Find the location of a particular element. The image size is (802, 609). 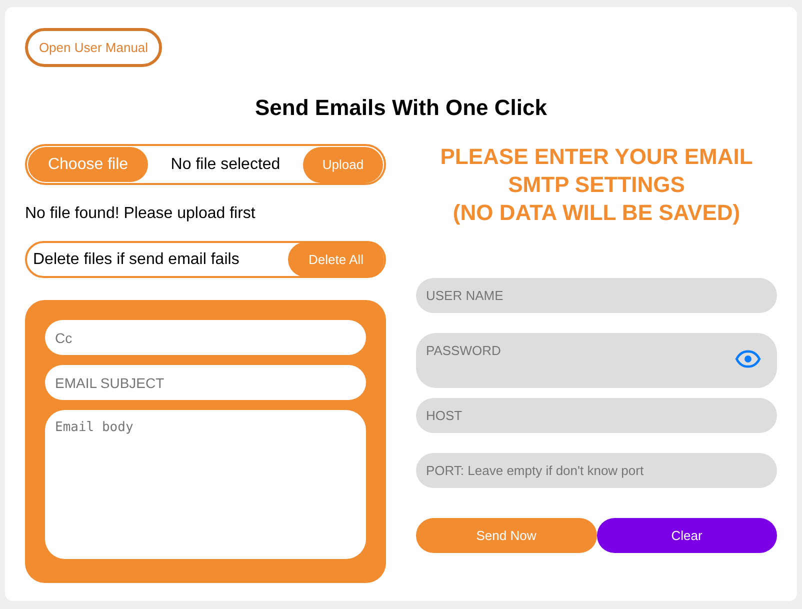

smtp-heading: PLEASE ENTER YOUR EMAIL SMTP SETTINGS (NO DATA WILL BE SAVED) is located at coordinates (596, 185).